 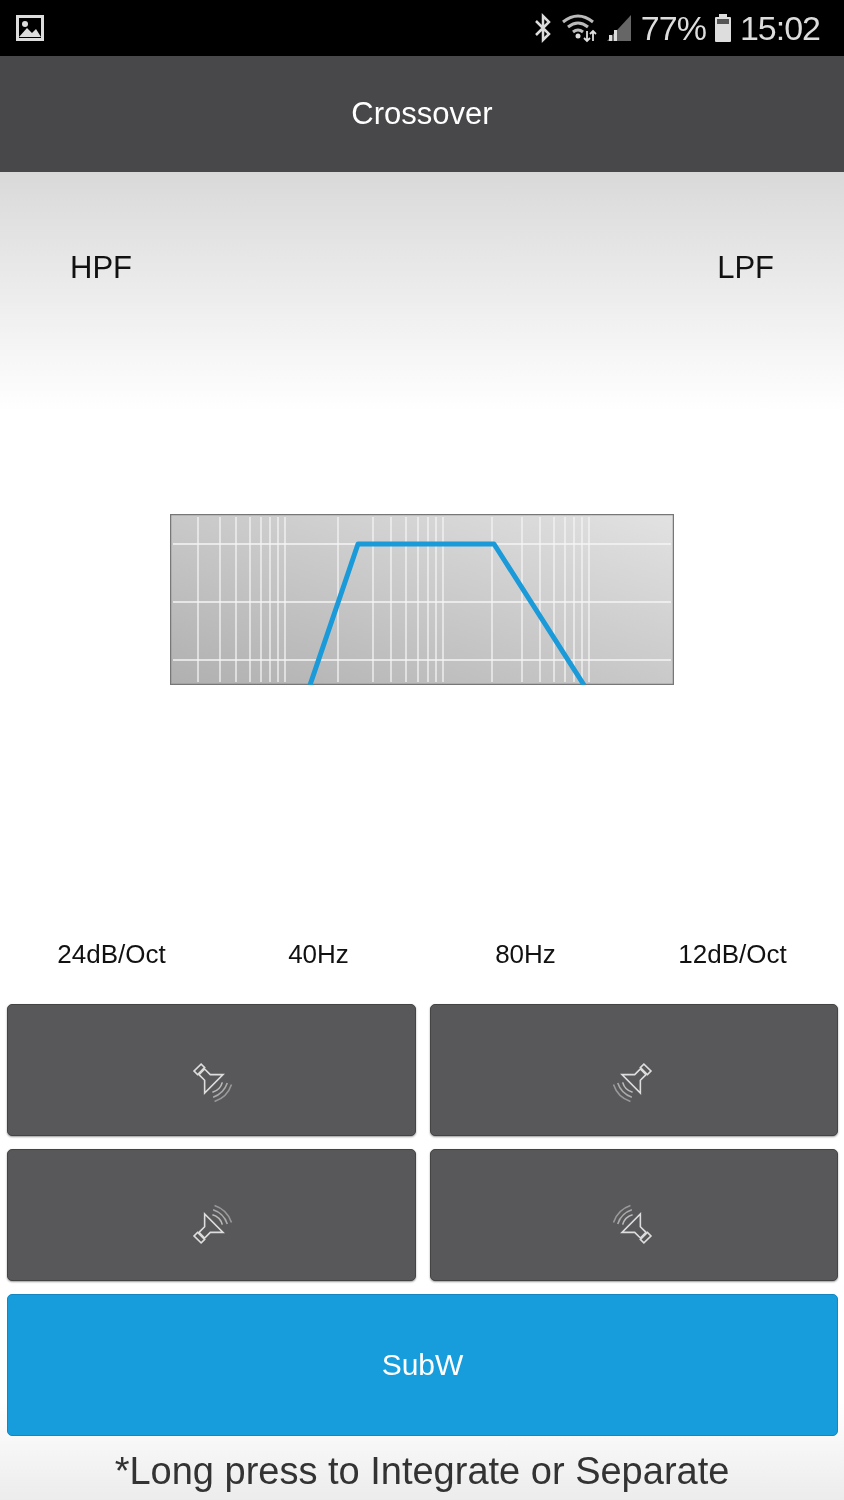 I want to click on battery-percent: 77%, so click(x=673, y=28).